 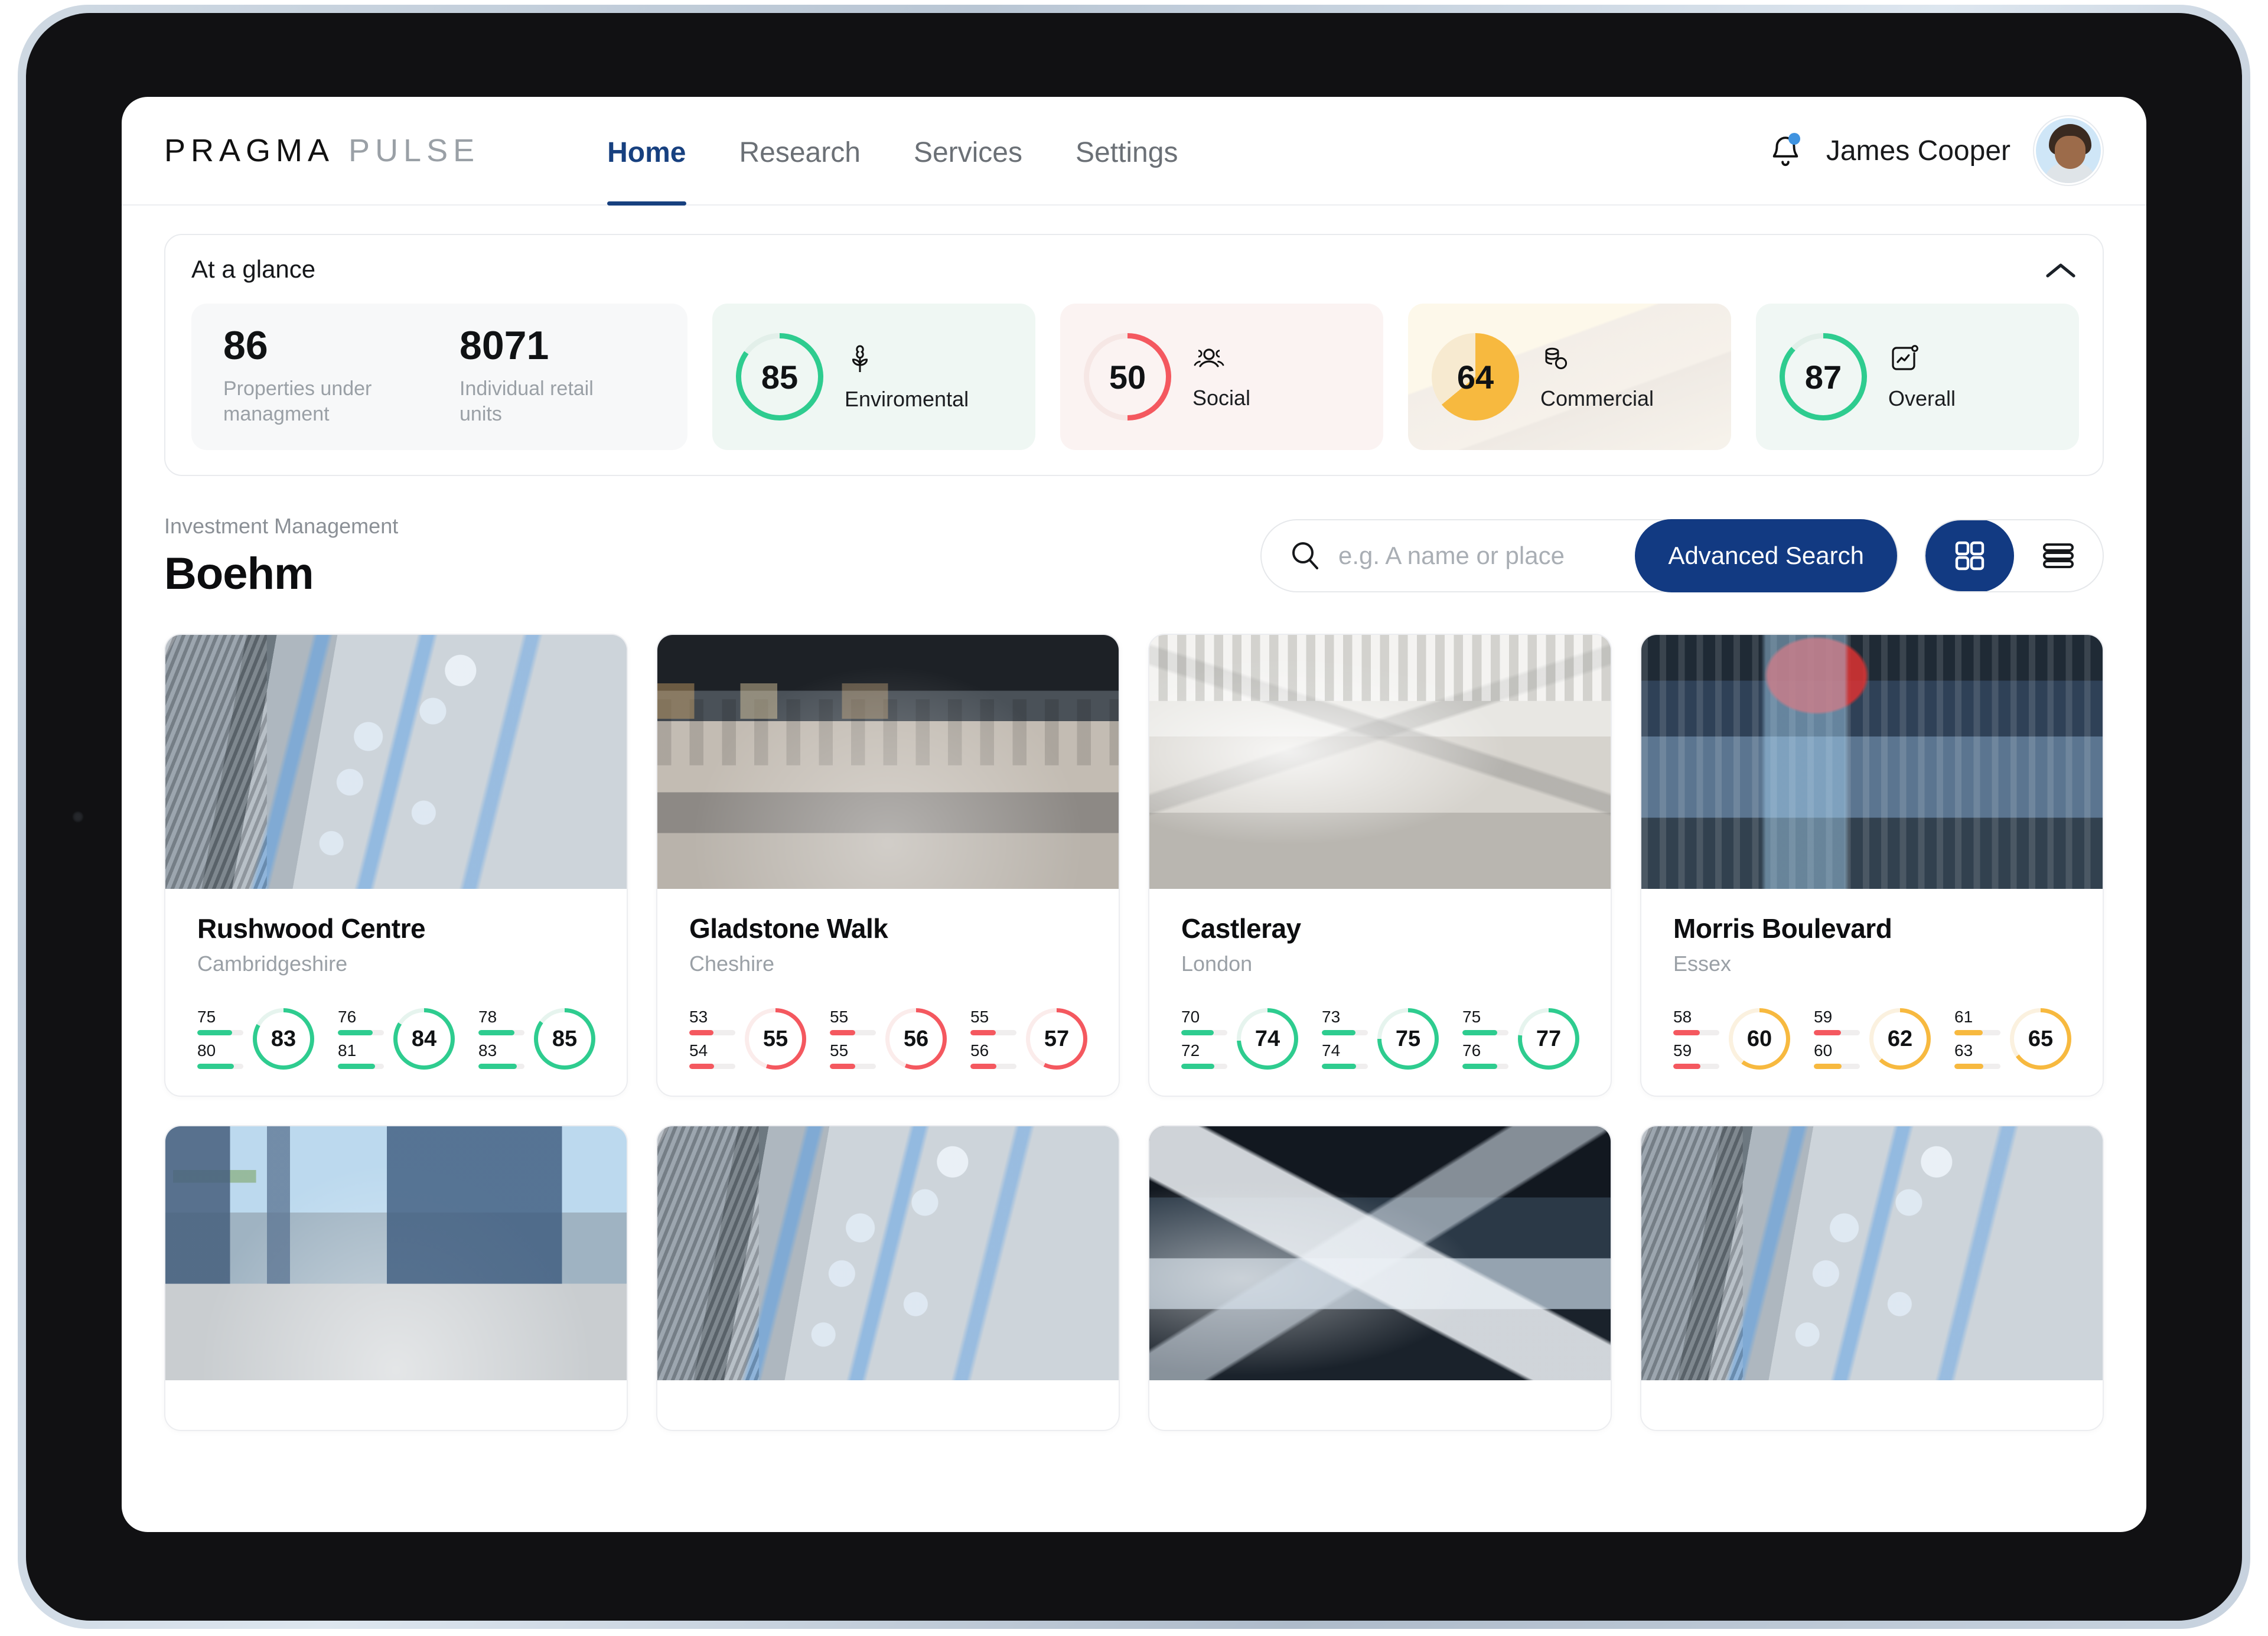 What do you see at coordinates (779, 377) in the screenshot?
I see `score-ring-environmental: 85` at bounding box center [779, 377].